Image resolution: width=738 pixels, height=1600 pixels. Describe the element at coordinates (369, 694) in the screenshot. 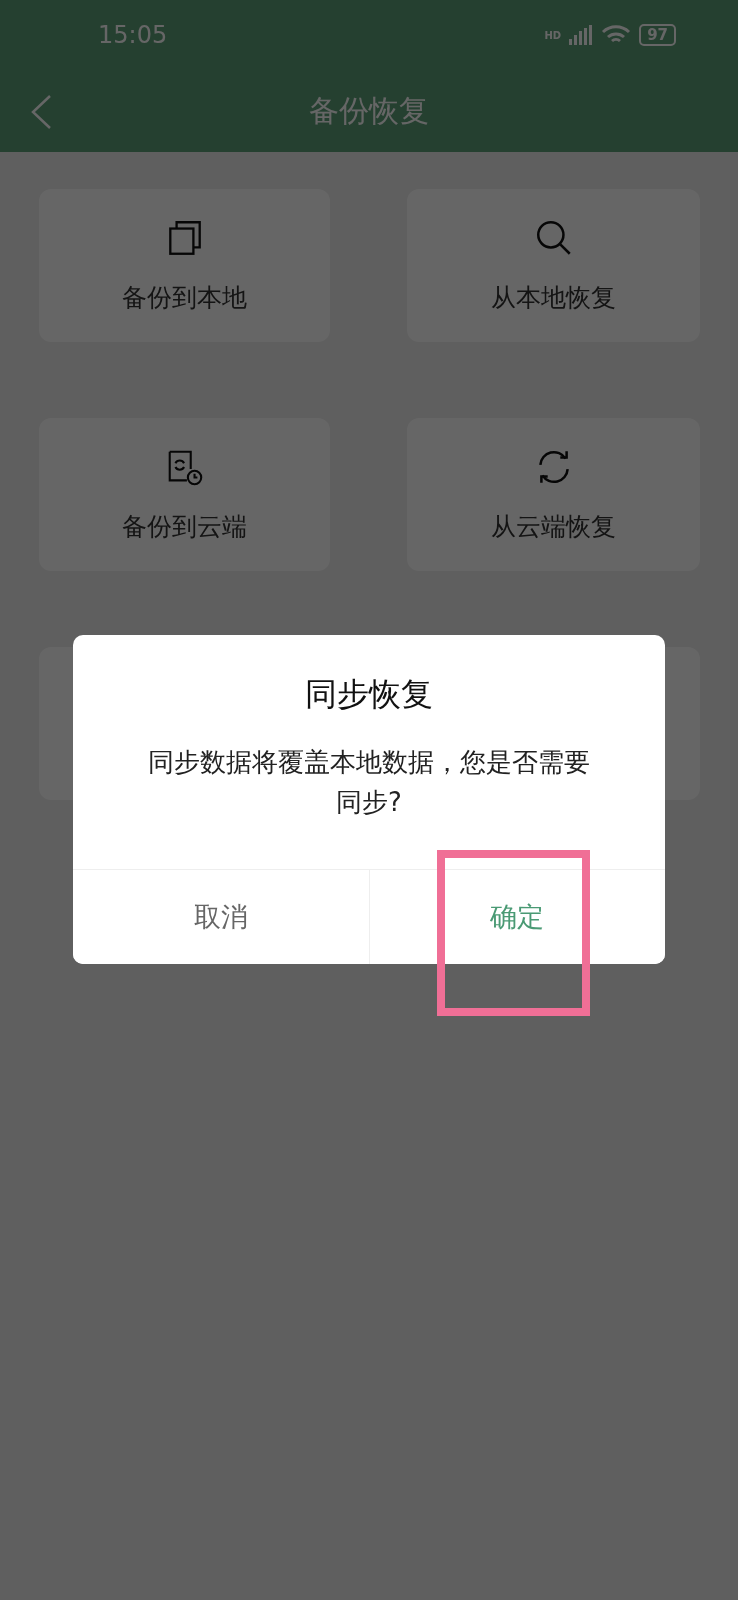

I see `dialog-title: 同步恢复` at that location.